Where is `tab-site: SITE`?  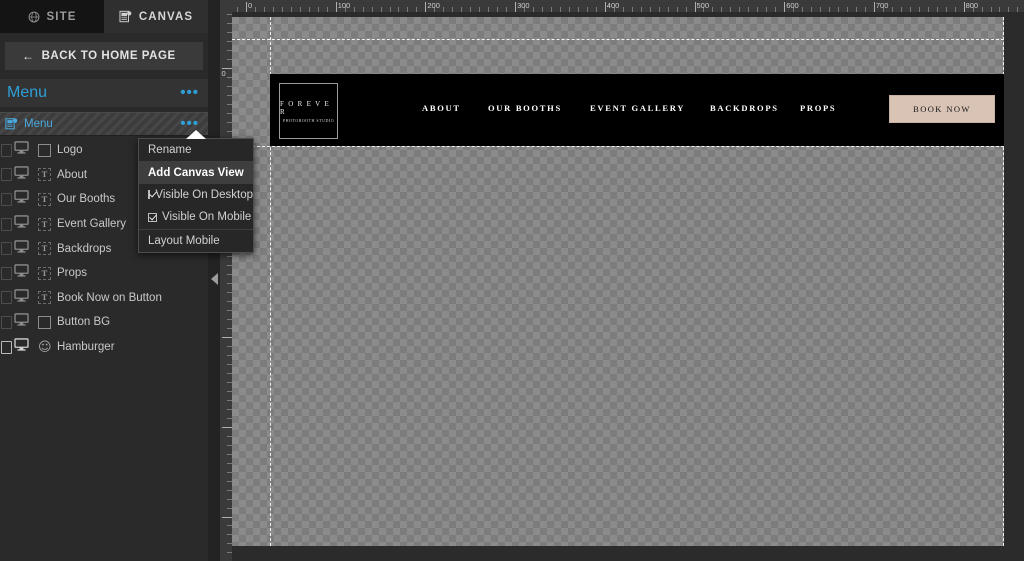
tab-site: SITE is located at coordinates (52, 16).